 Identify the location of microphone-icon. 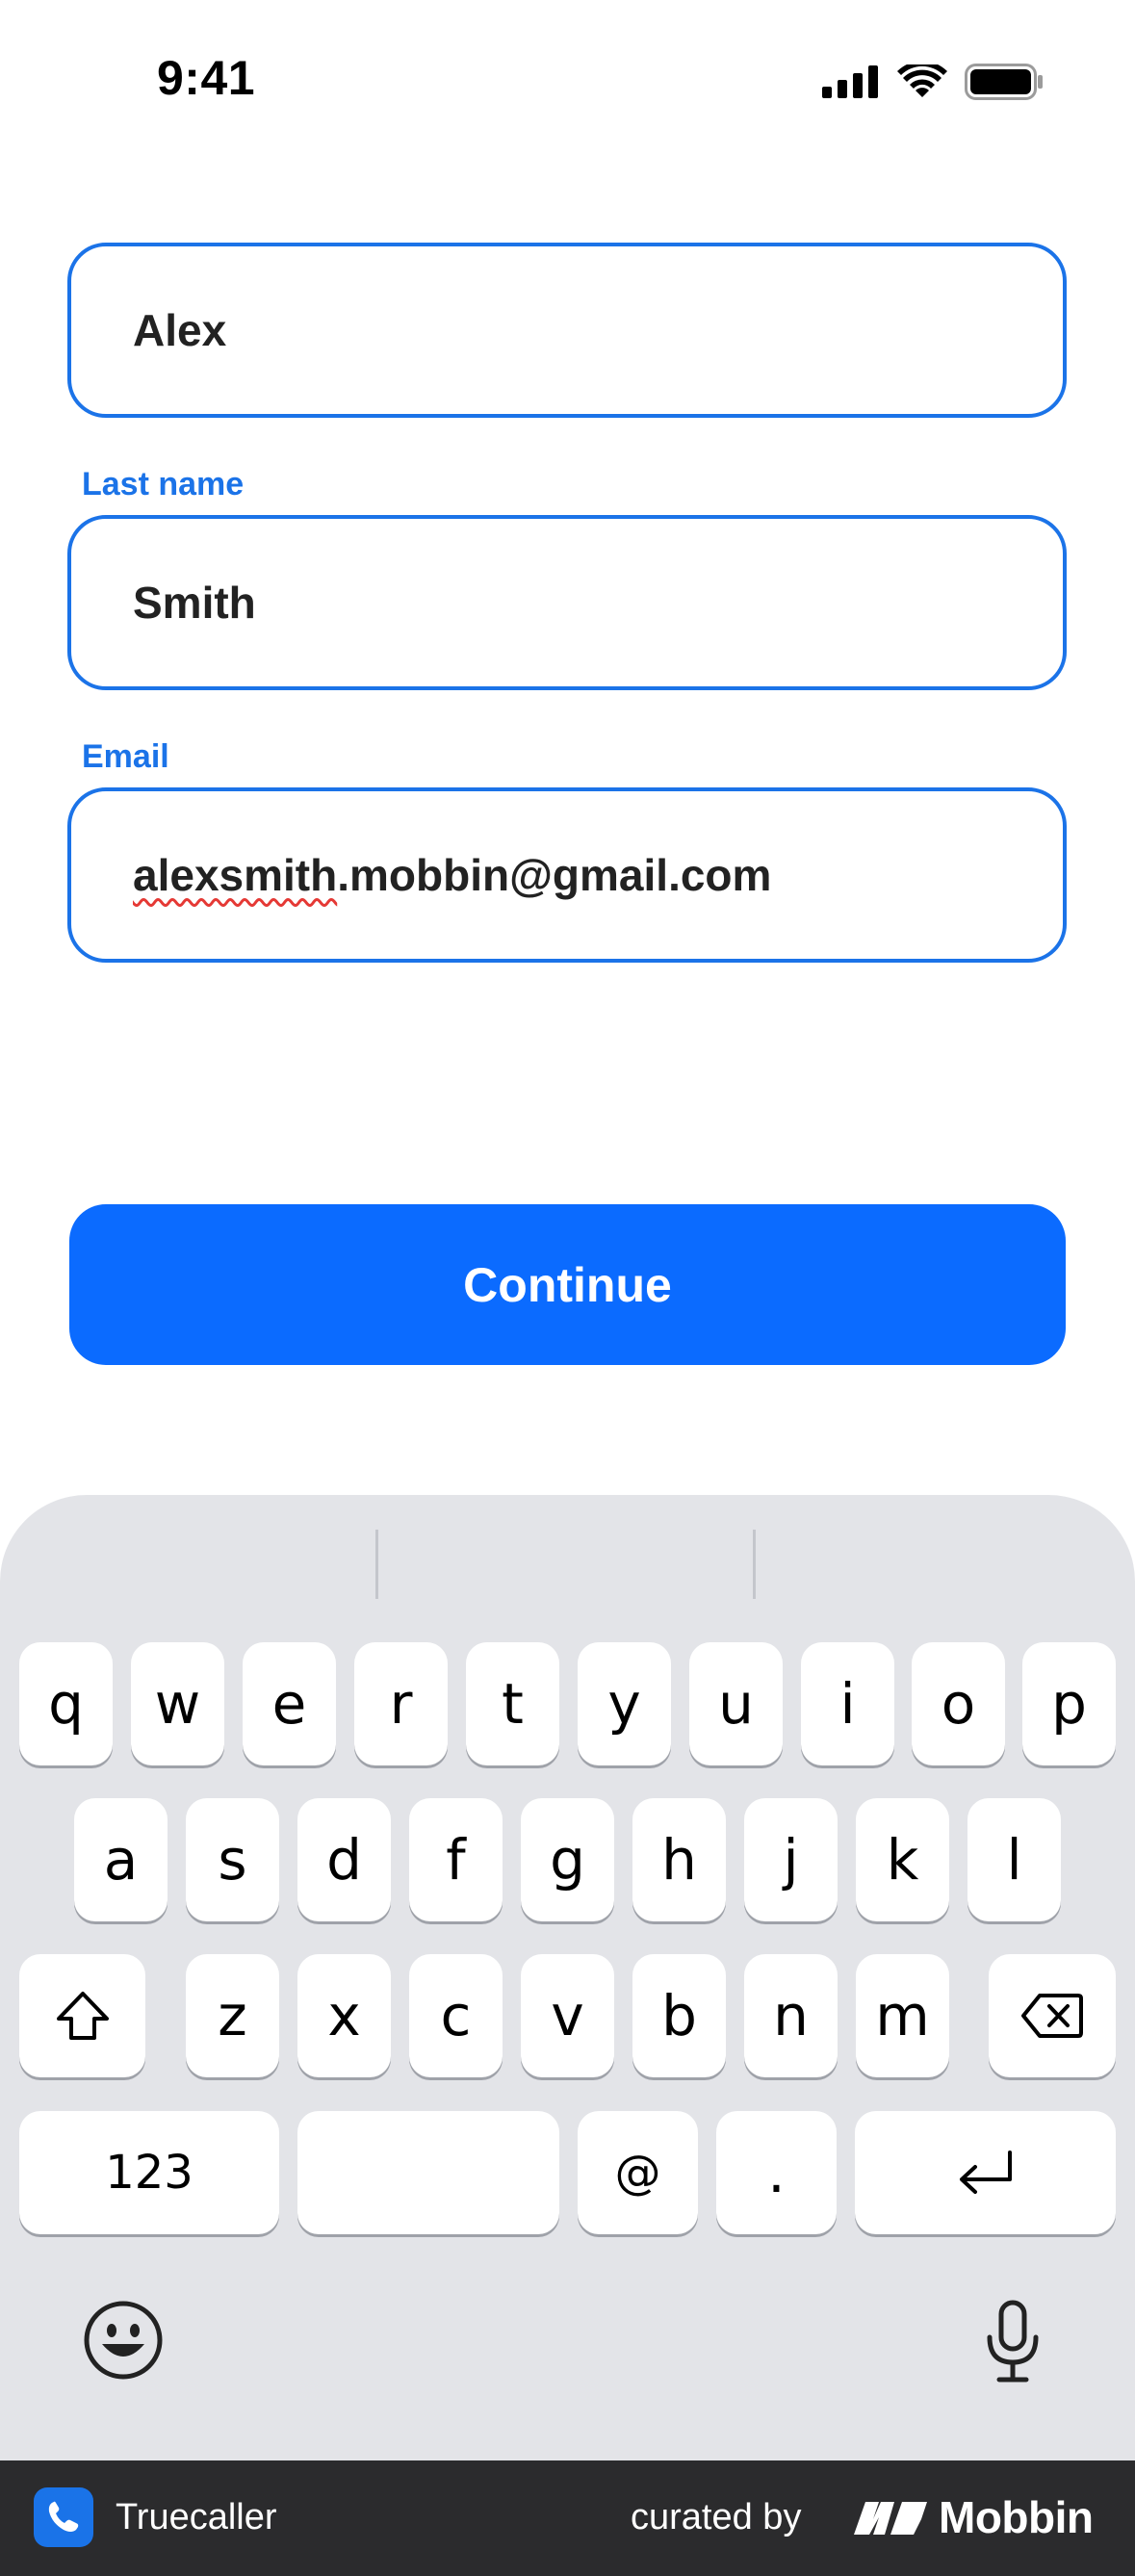
(1013, 2342).